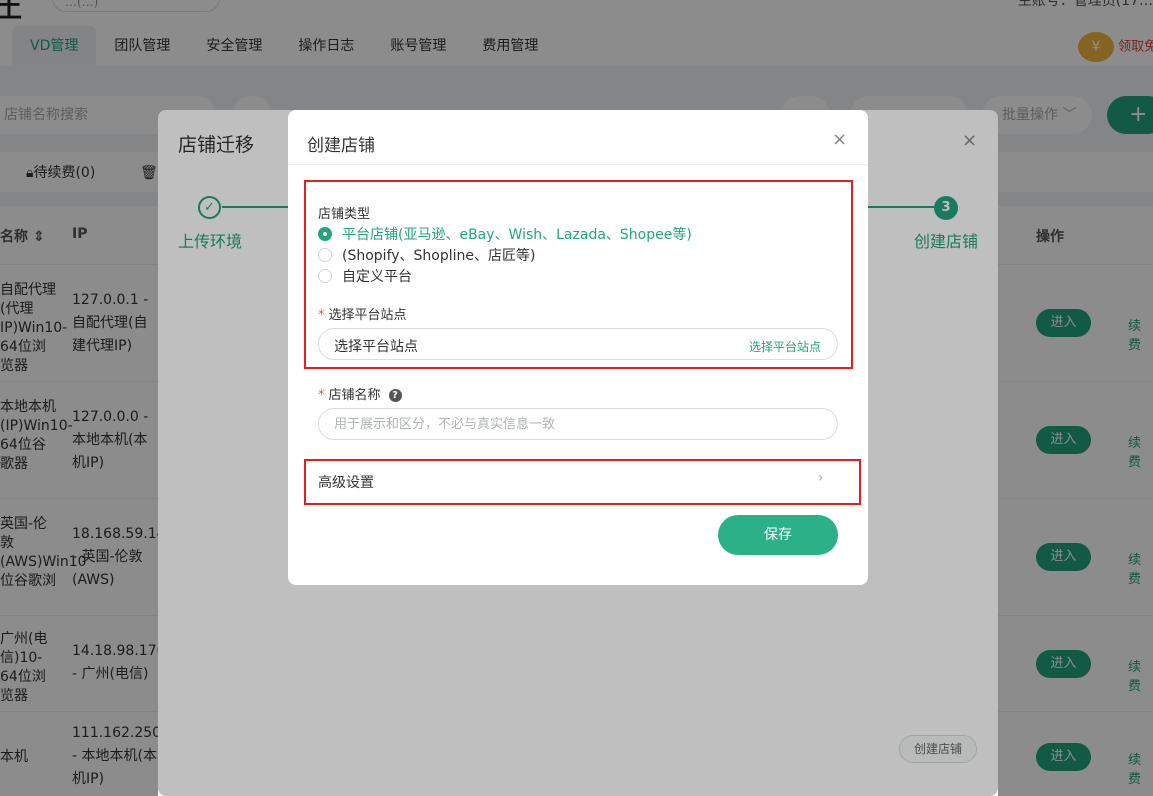 The height and width of the screenshot is (796, 1153). Describe the element at coordinates (367, 315) in the screenshot. I see `platform-site-label-text: 选择平台站点` at that location.